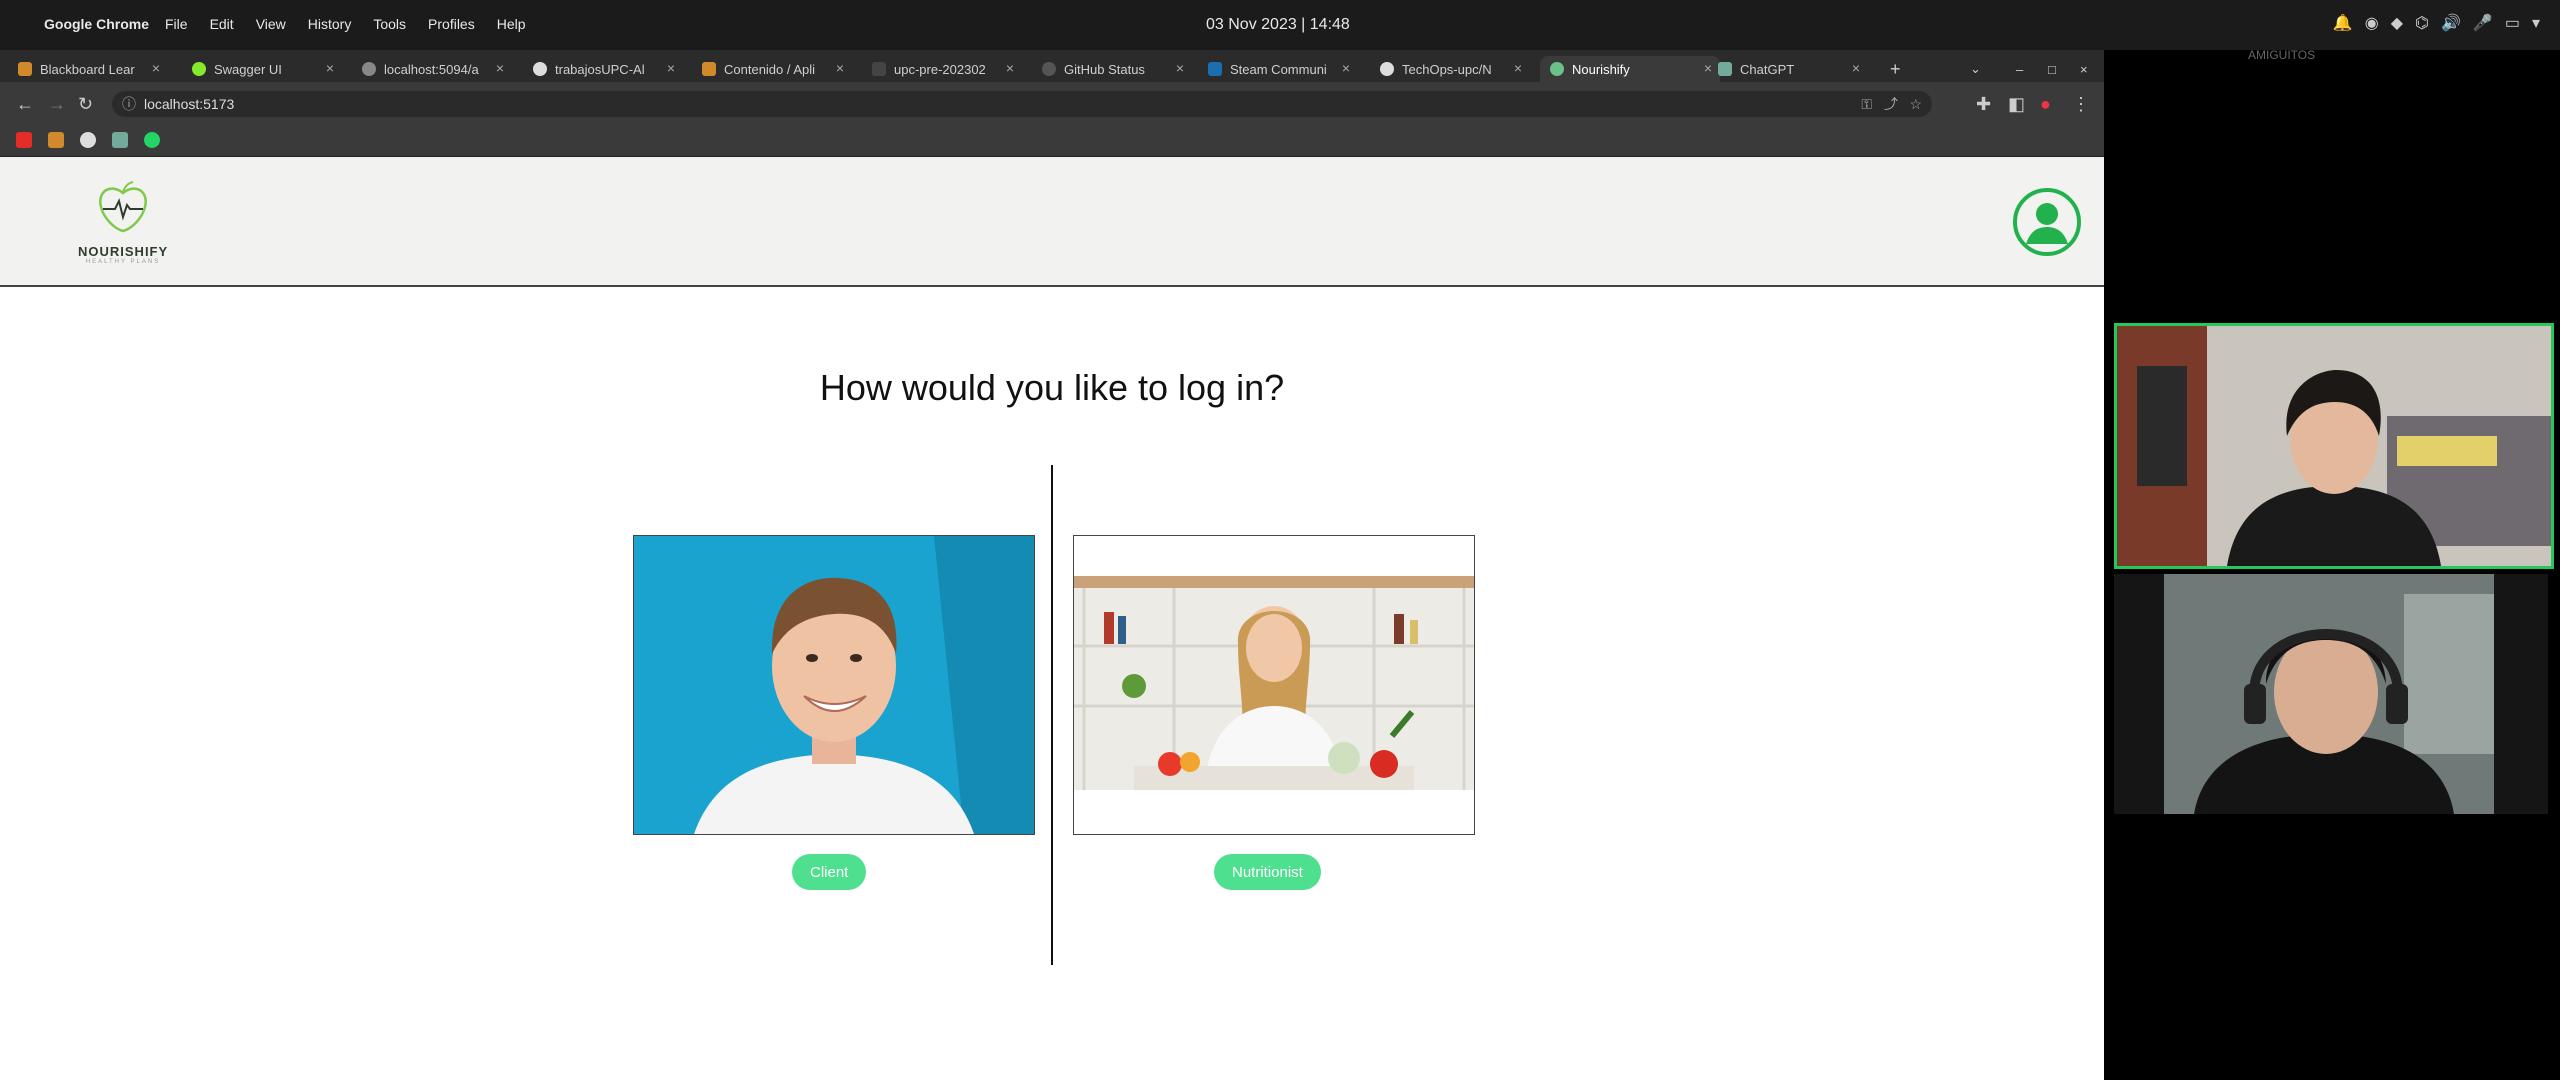  I want to click on user-avatar-icon, so click(2047, 222).